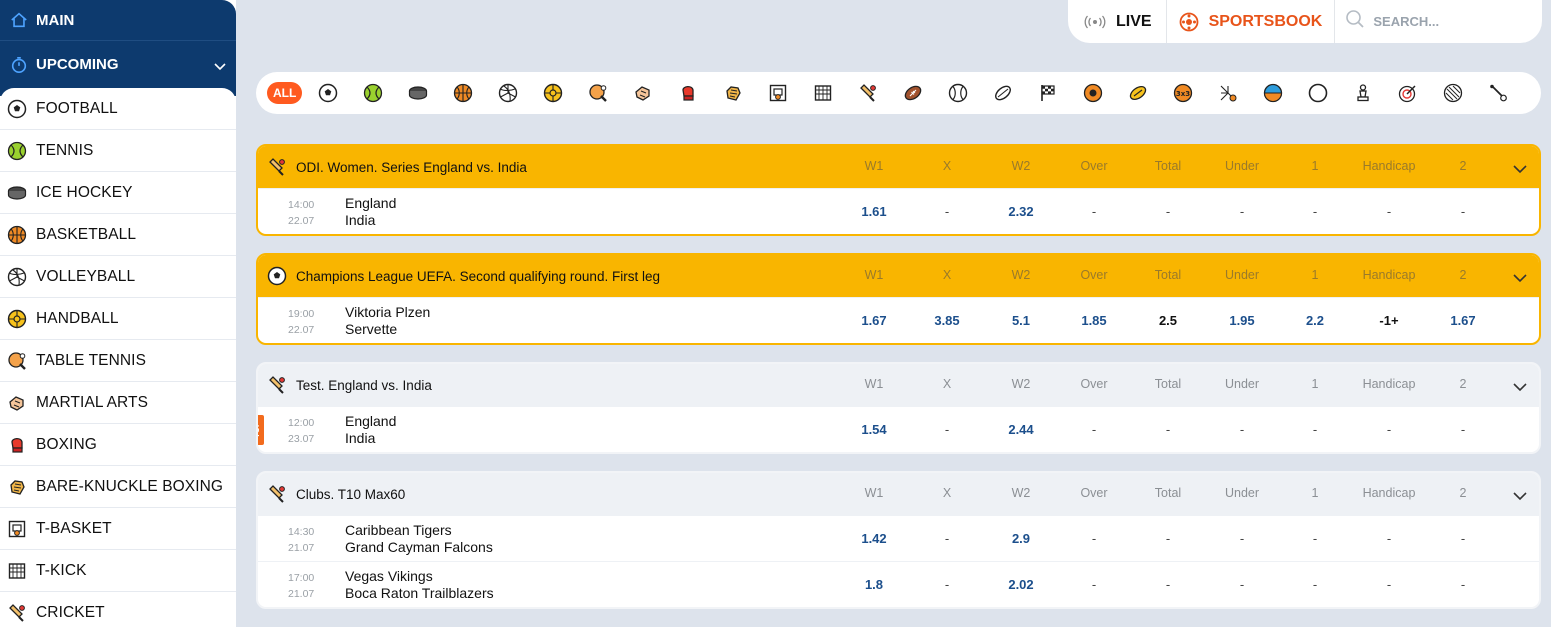 Image resolution: width=1551 pixels, height=627 pixels. Describe the element at coordinates (1375, 93) in the screenshot. I see `filter-chess-icon` at that location.